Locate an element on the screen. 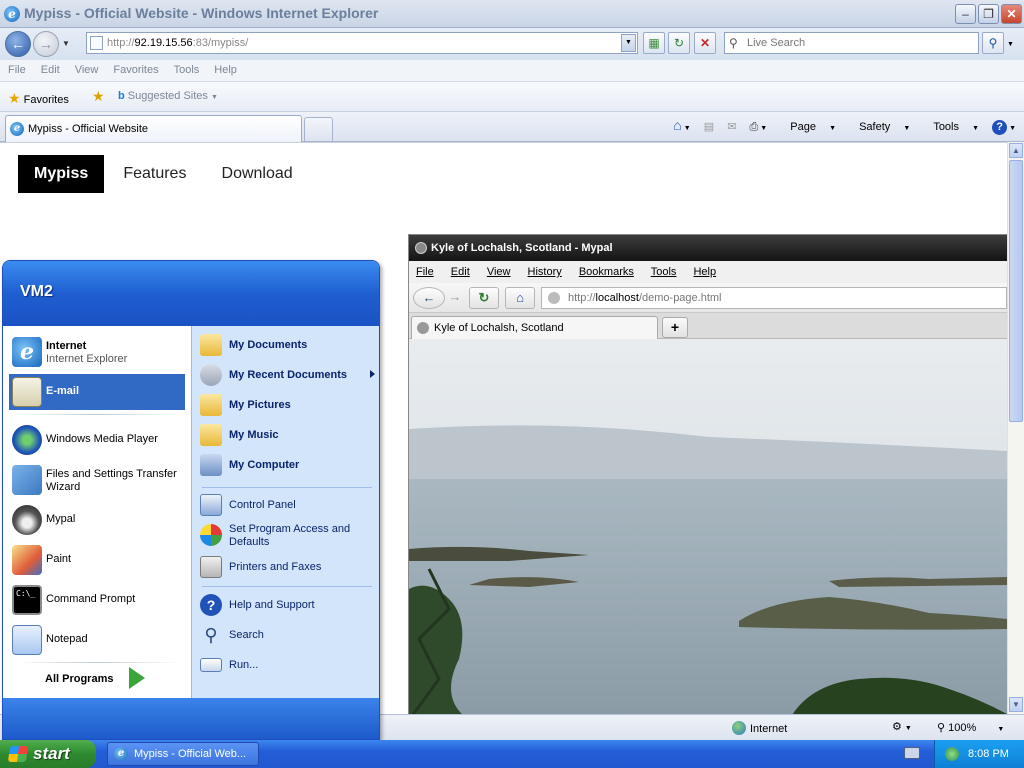 The width and height of the screenshot is (1024, 768). all-programs-button: All Programs is located at coordinates (79, 679).